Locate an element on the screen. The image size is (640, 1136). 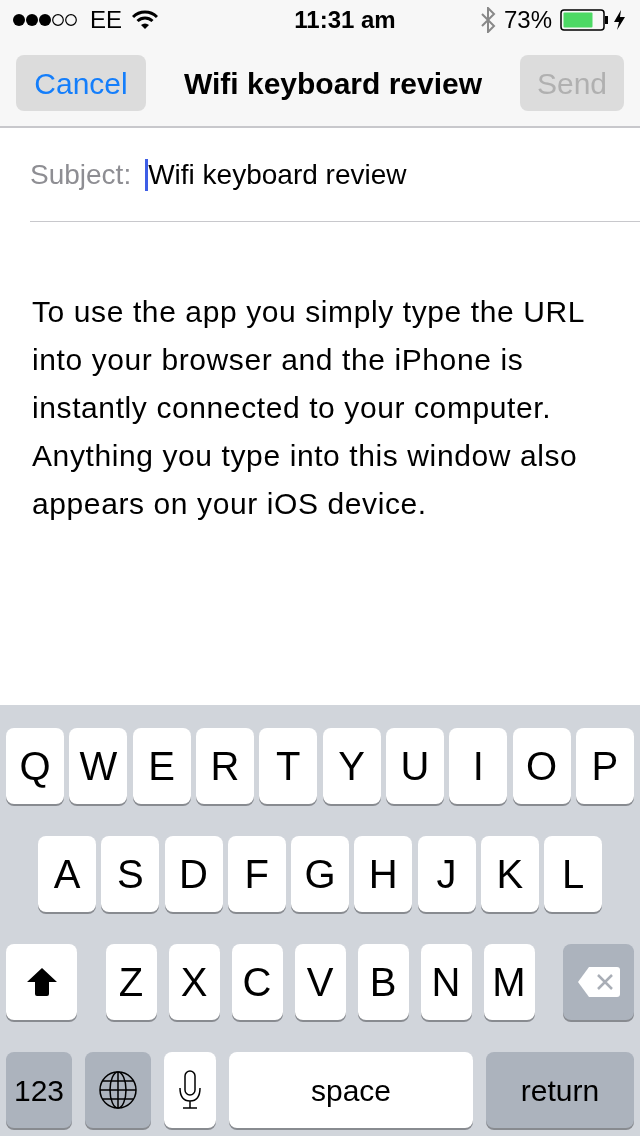
letter-key: N is located at coordinates (446, 982).